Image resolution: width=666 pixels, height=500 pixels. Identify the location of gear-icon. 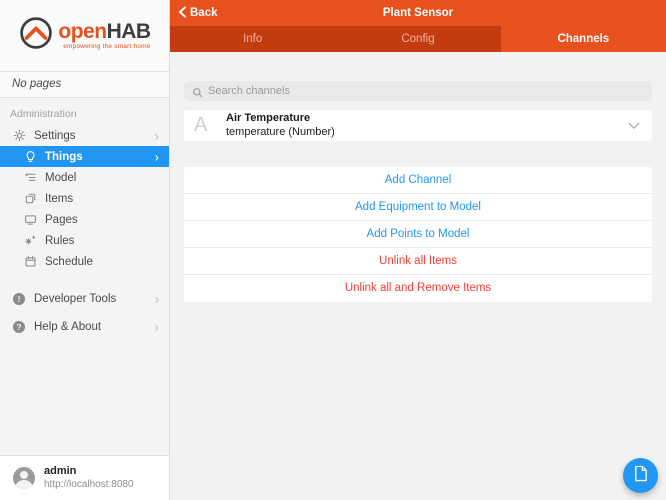
(19, 135).